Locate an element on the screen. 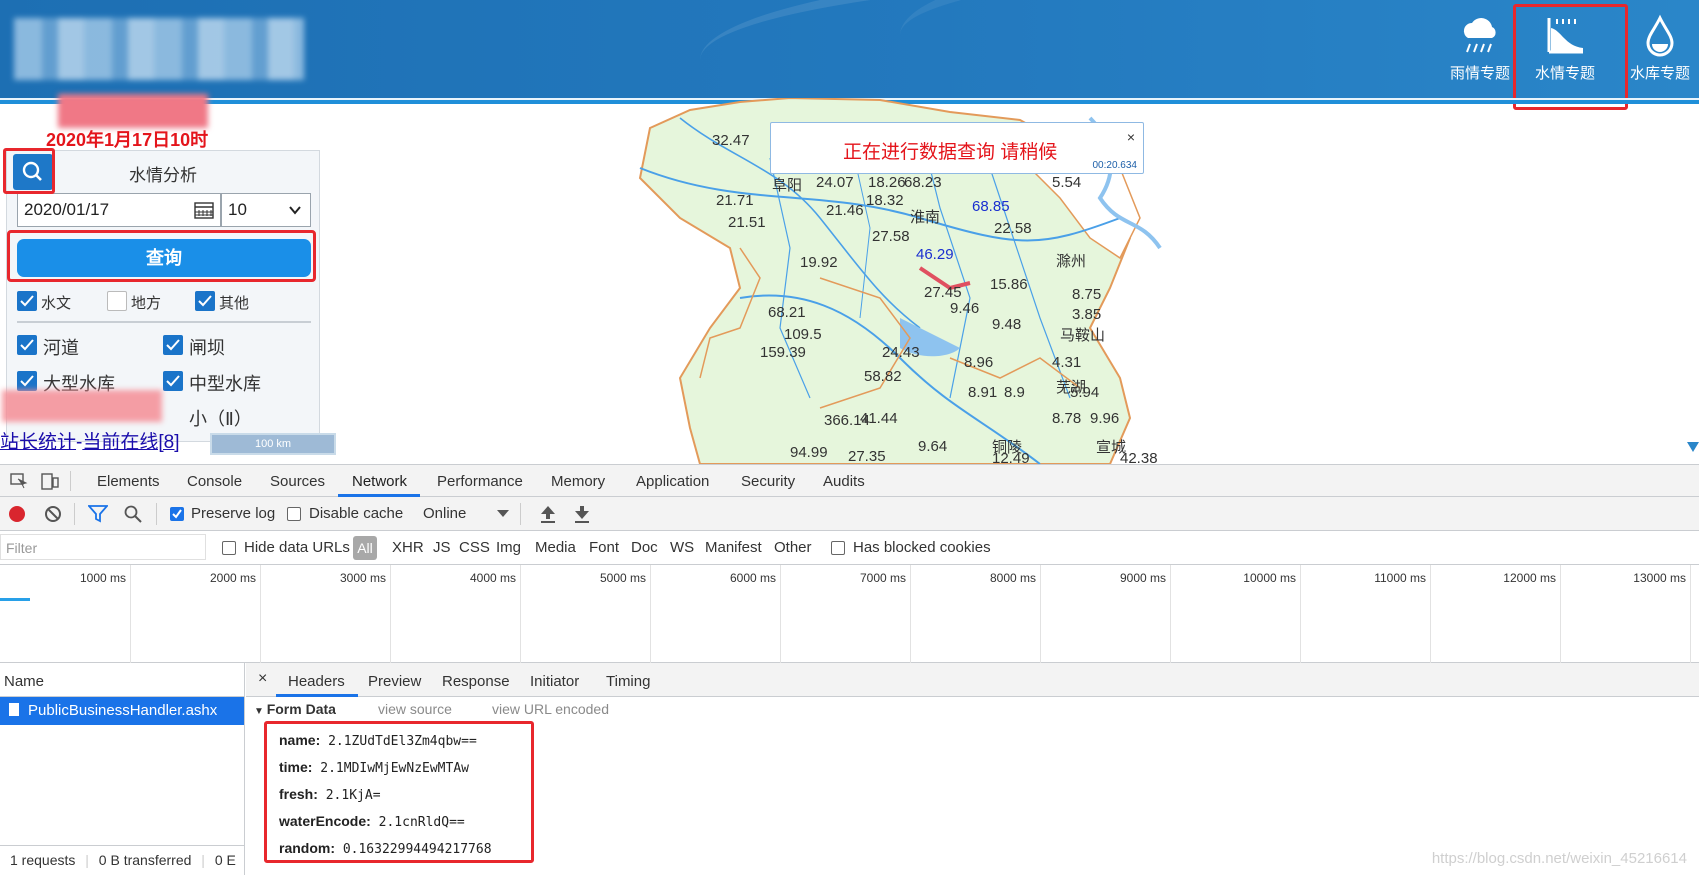  form-row-random: random: 0.16322994494217768 is located at coordinates (385, 848).